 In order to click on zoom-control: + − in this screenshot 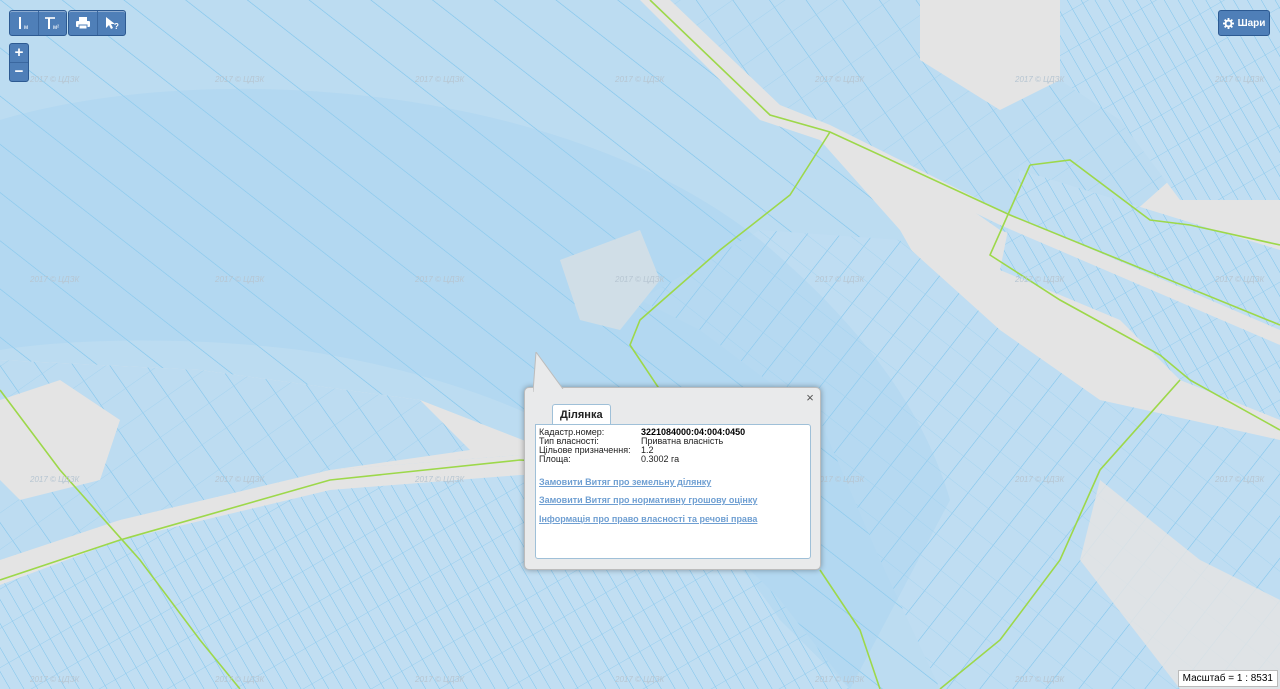, I will do `click(19, 62)`.